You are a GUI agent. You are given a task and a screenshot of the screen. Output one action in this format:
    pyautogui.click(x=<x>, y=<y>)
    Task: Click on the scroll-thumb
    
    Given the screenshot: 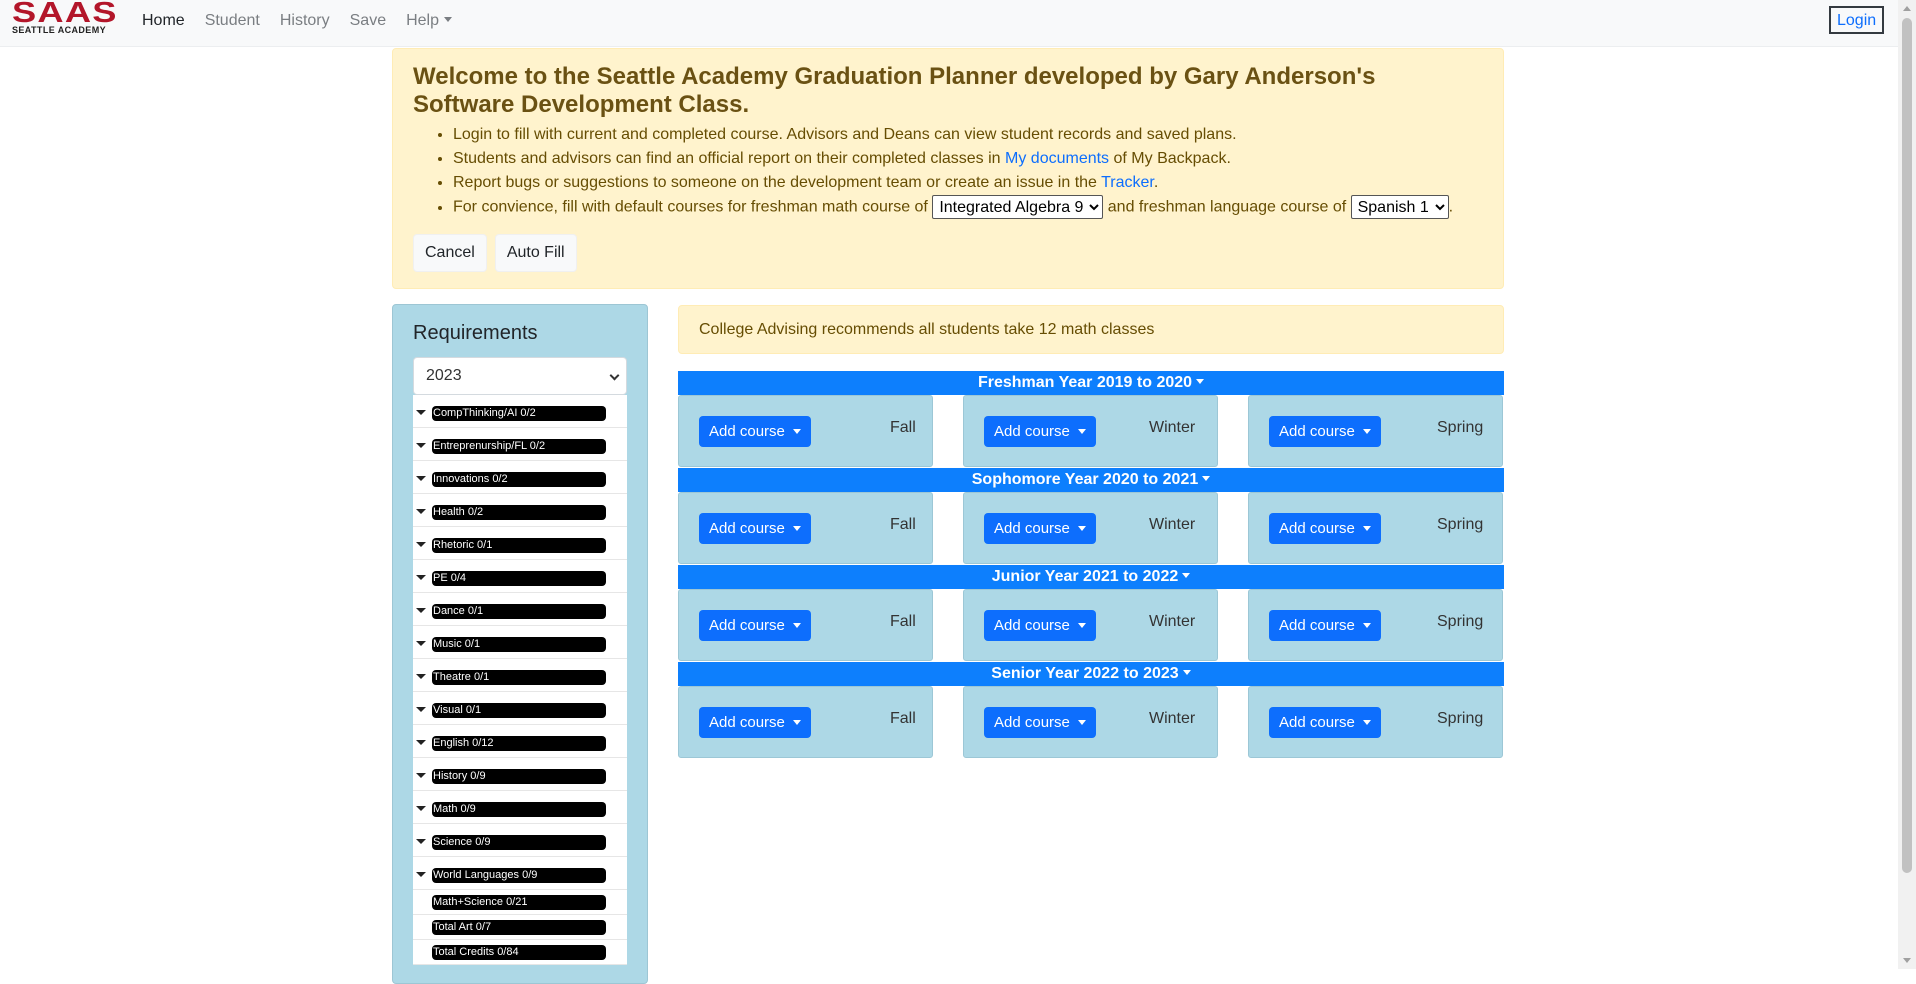 What is the action you would take?
    pyautogui.click(x=1907, y=445)
    